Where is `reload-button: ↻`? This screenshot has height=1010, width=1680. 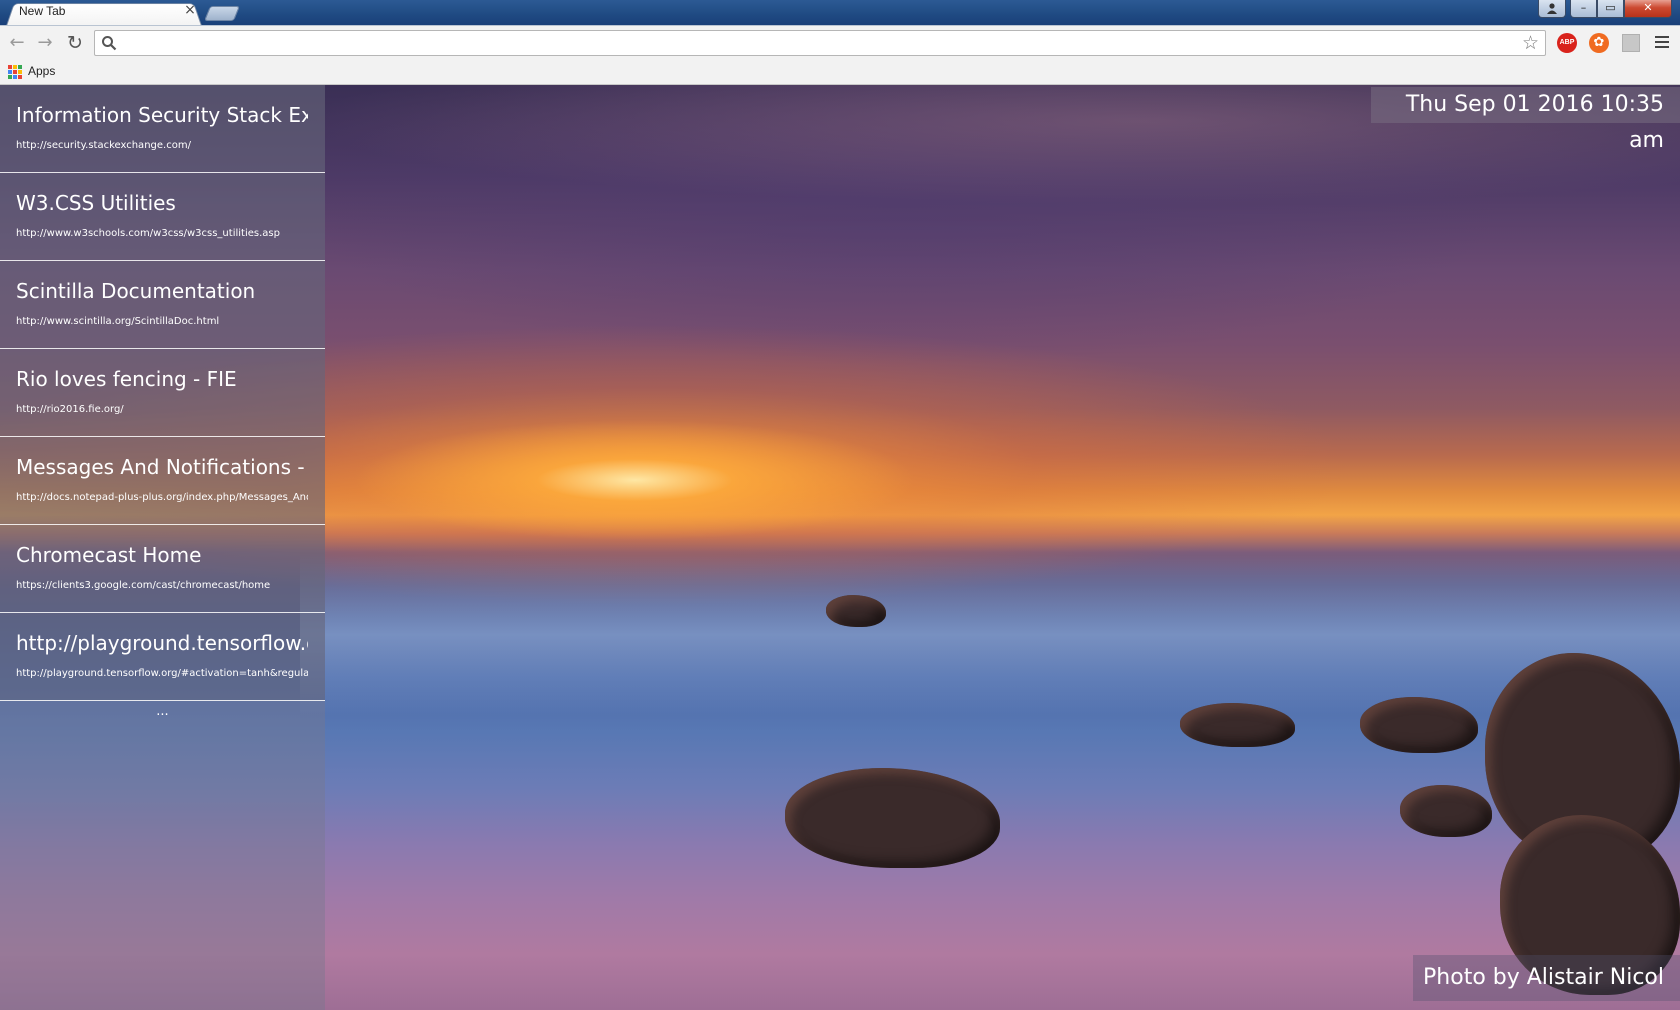
reload-button: ↻ is located at coordinates (75, 43).